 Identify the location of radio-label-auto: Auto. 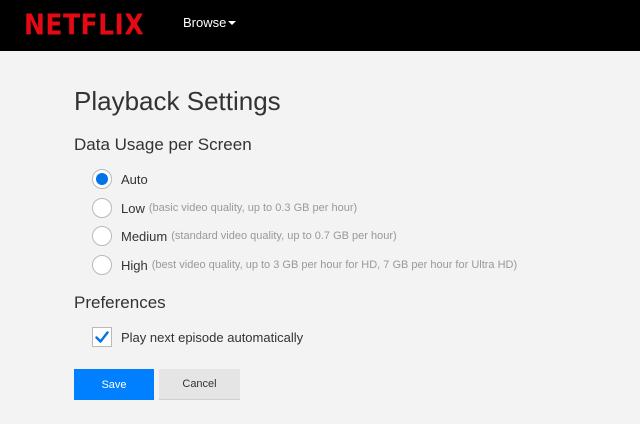
(134, 179).